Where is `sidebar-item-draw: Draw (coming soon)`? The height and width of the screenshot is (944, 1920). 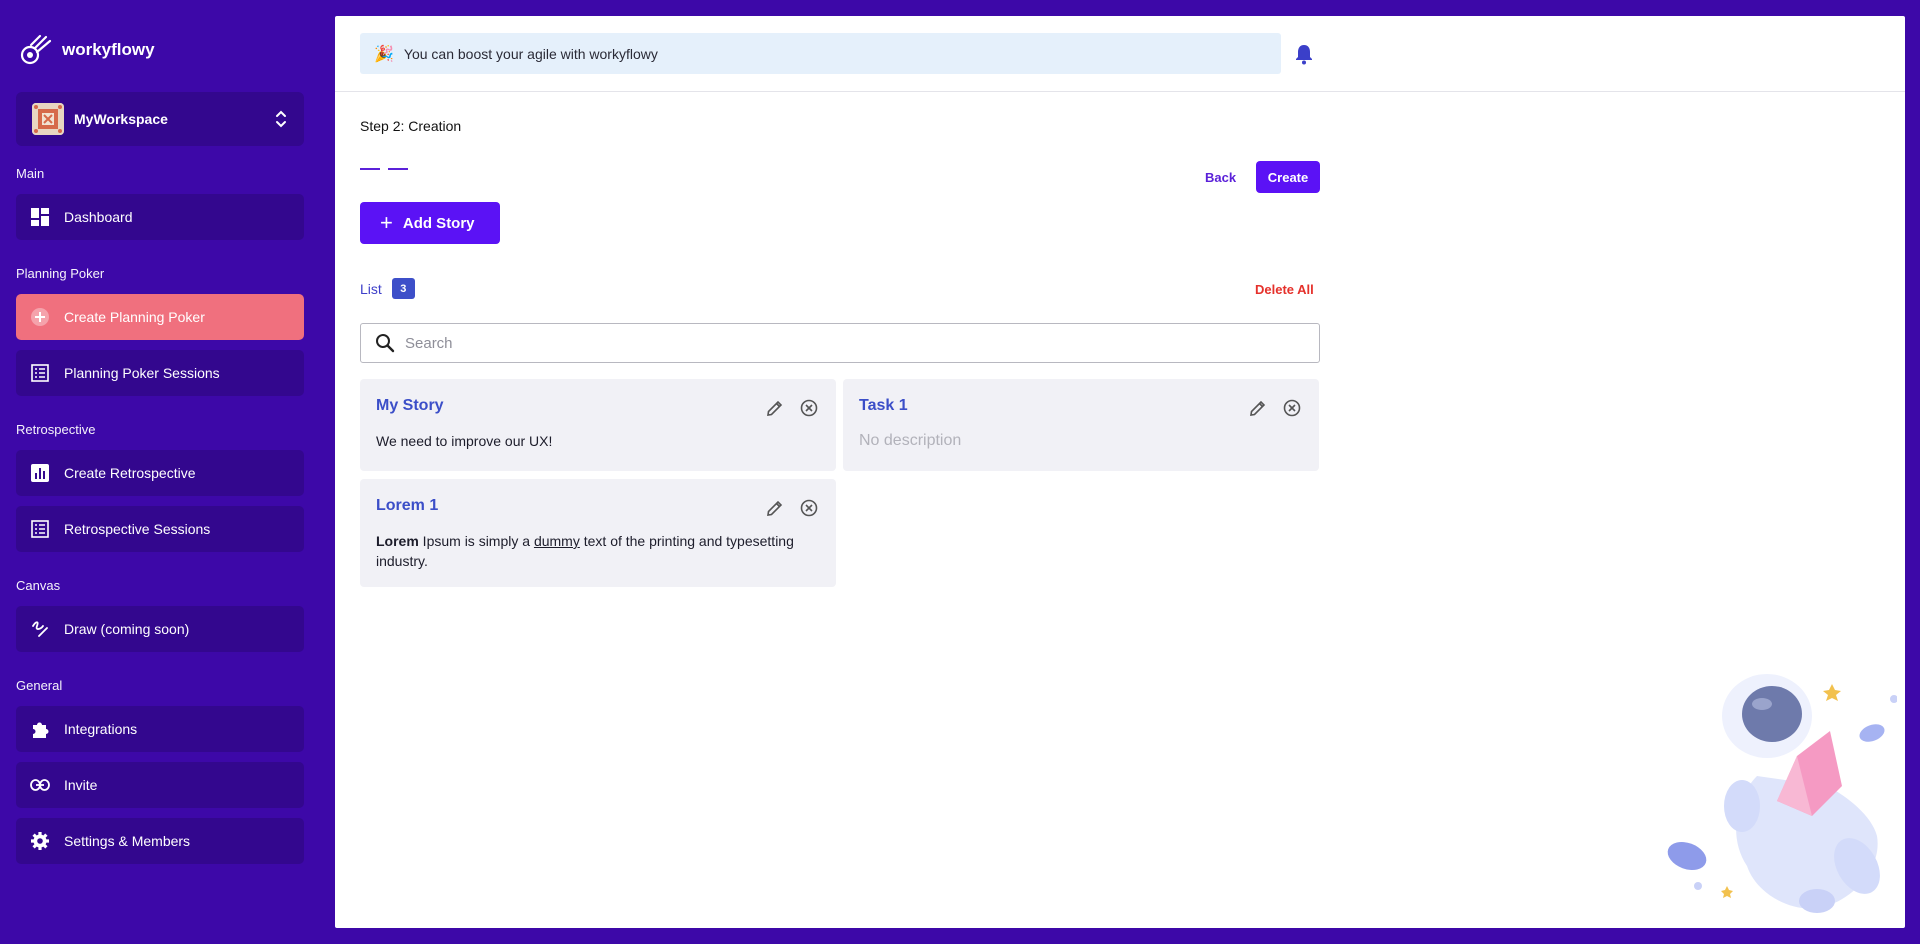
sidebar-item-draw: Draw (coming soon) is located at coordinates (160, 629).